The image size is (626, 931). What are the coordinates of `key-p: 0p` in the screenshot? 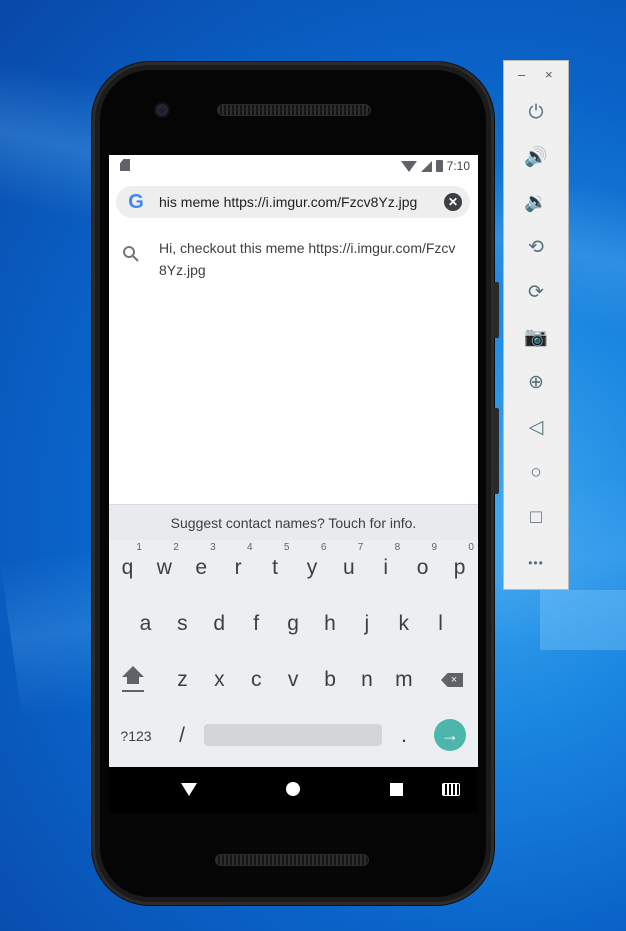 It's located at (459, 568).